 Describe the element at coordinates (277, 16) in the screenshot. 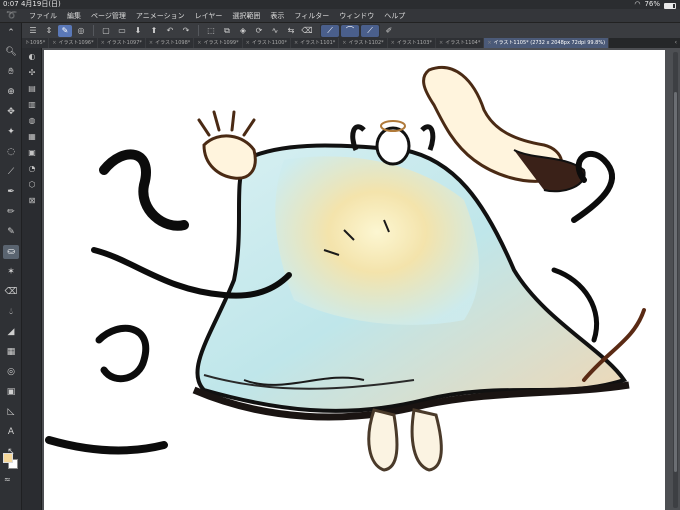

I see `menu-view: 表示` at that location.